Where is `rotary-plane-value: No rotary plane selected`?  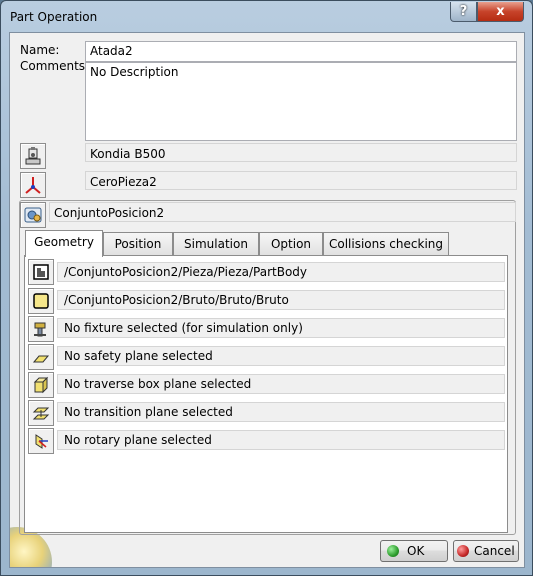
rotary-plane-value: No rotary plane selected is located at coordinates (281, 440).